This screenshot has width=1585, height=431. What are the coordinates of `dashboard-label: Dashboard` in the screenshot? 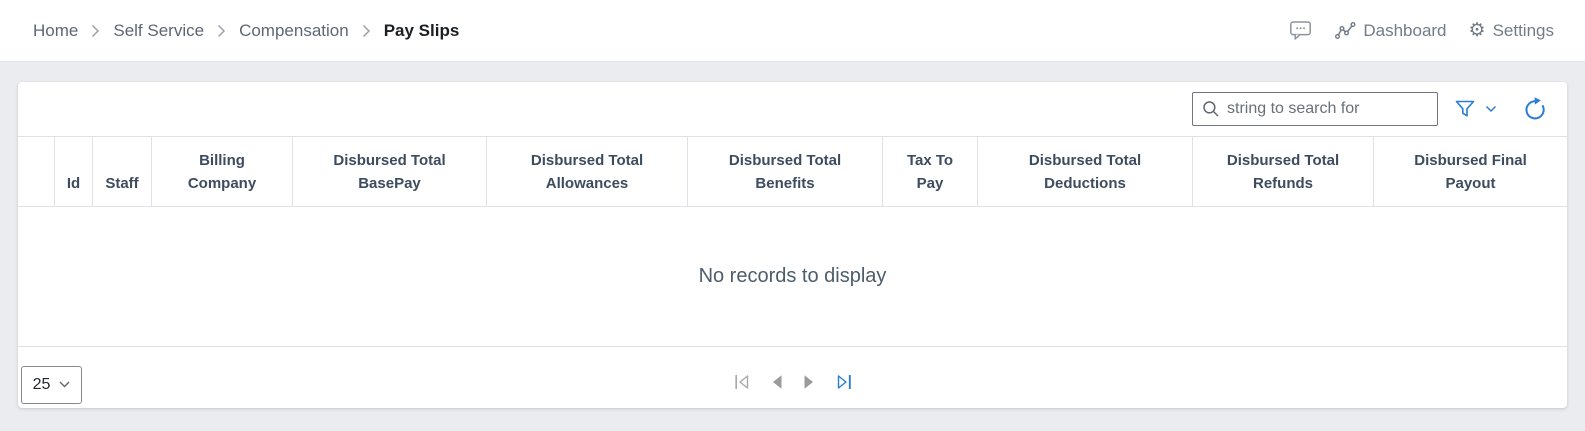 It's located at (1405, 30).